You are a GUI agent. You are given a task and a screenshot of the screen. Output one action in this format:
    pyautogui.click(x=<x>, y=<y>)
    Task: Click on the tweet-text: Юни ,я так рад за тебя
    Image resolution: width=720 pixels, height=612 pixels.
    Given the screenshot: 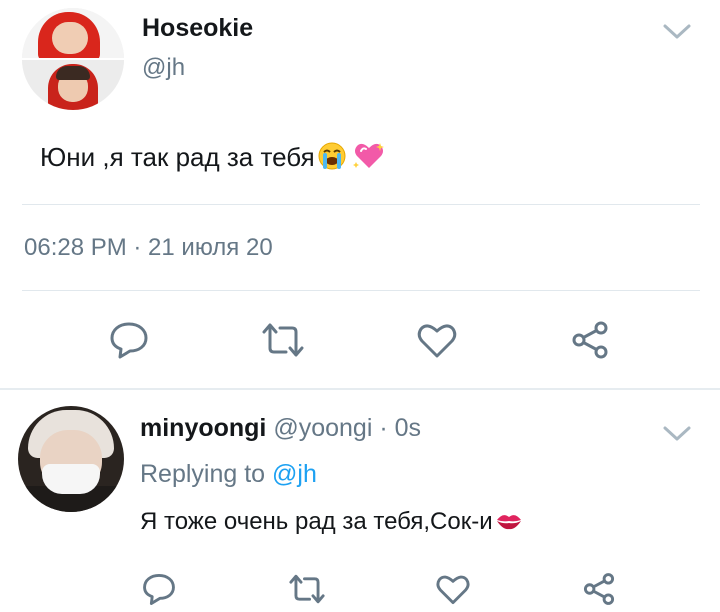 What is the action you would take?
    pyautogui.click(x=212, y=157)
    